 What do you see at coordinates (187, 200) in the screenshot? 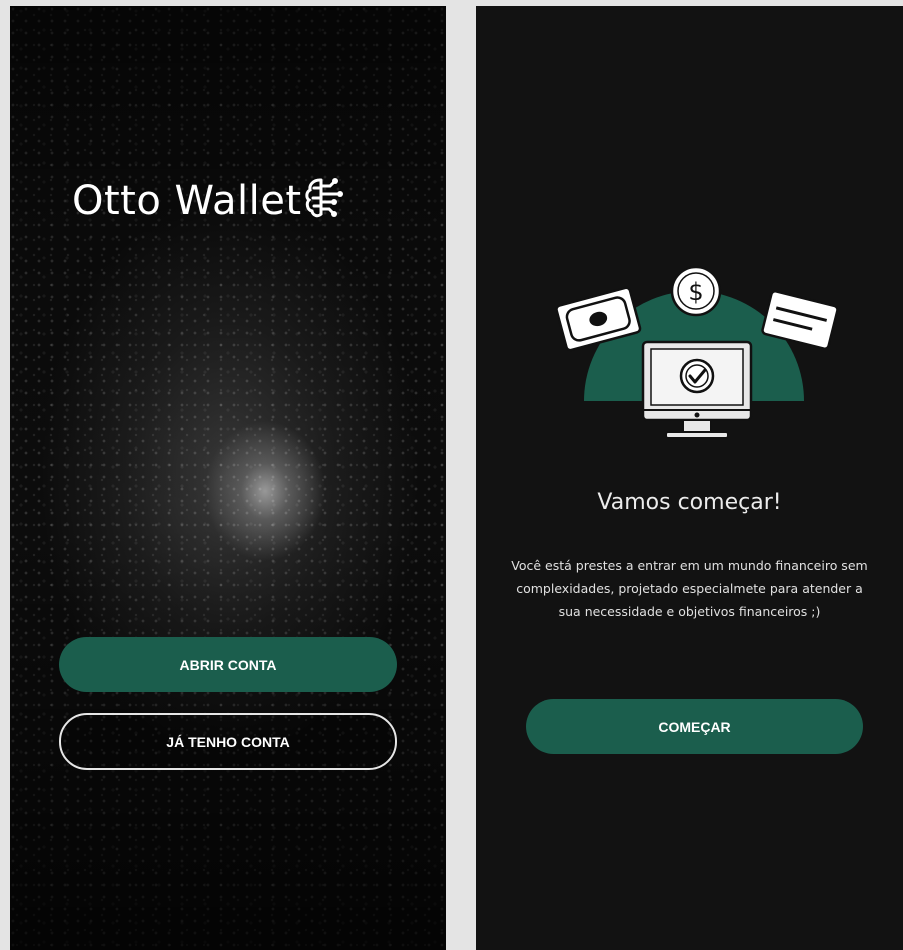
I see `brand-name: Otto Wallet` at bounding box center [187, 200].